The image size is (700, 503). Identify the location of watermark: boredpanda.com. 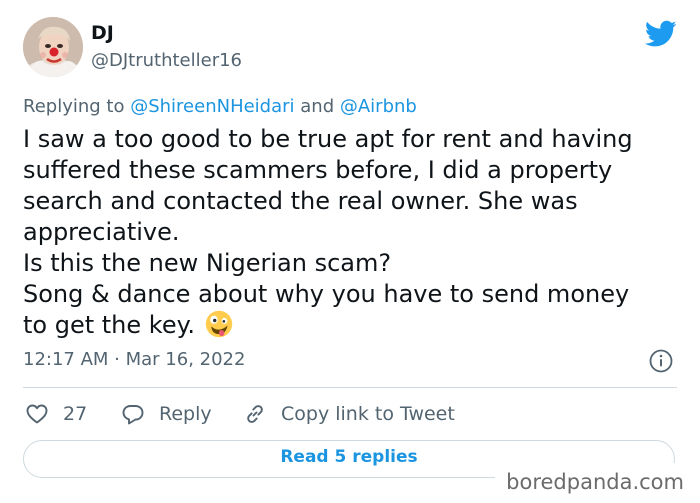
(597, 483).